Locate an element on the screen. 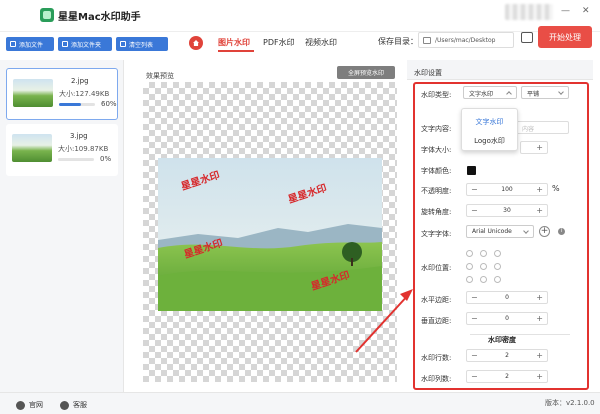 The height and width of the screenshot is (414, 600). watermark-position-label: 水印位置: is located at coordinates (436, 268).